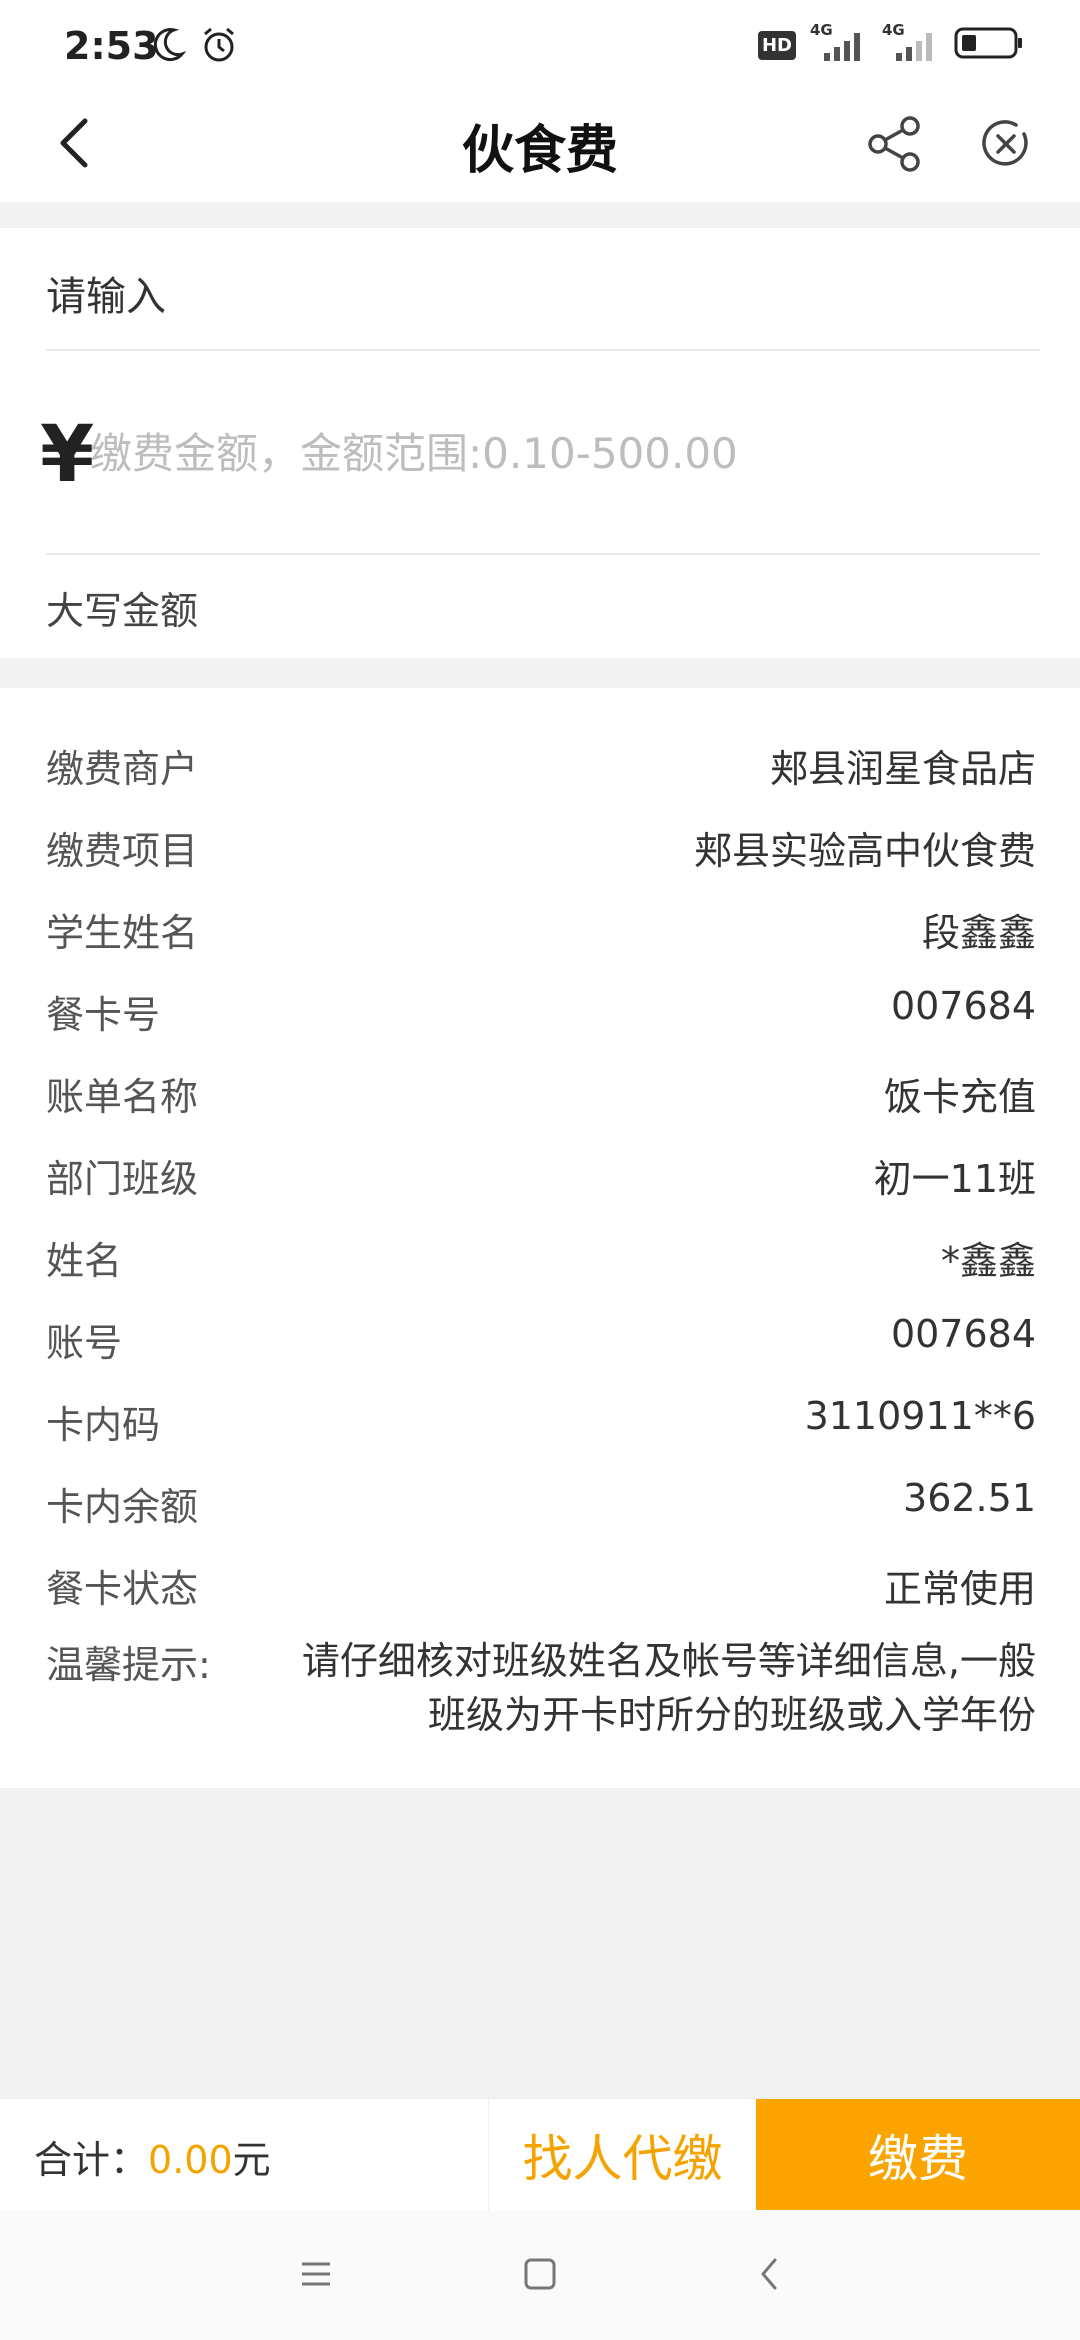  I want to click on status-icons-left, so click(195, 47).